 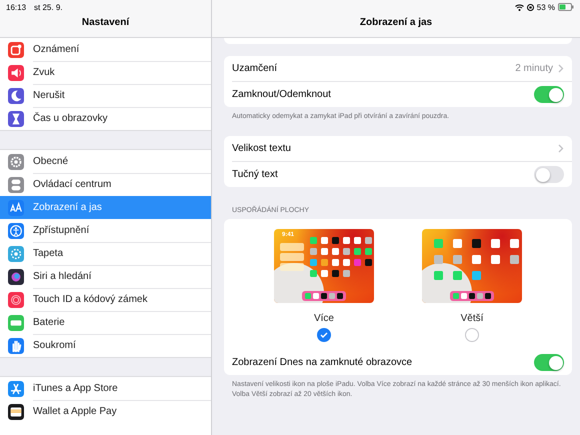 What do you see at coordinates (255, 68) in the screenshot?
I see `setting-label: Uzamčení` at bounding box center [255, 68].